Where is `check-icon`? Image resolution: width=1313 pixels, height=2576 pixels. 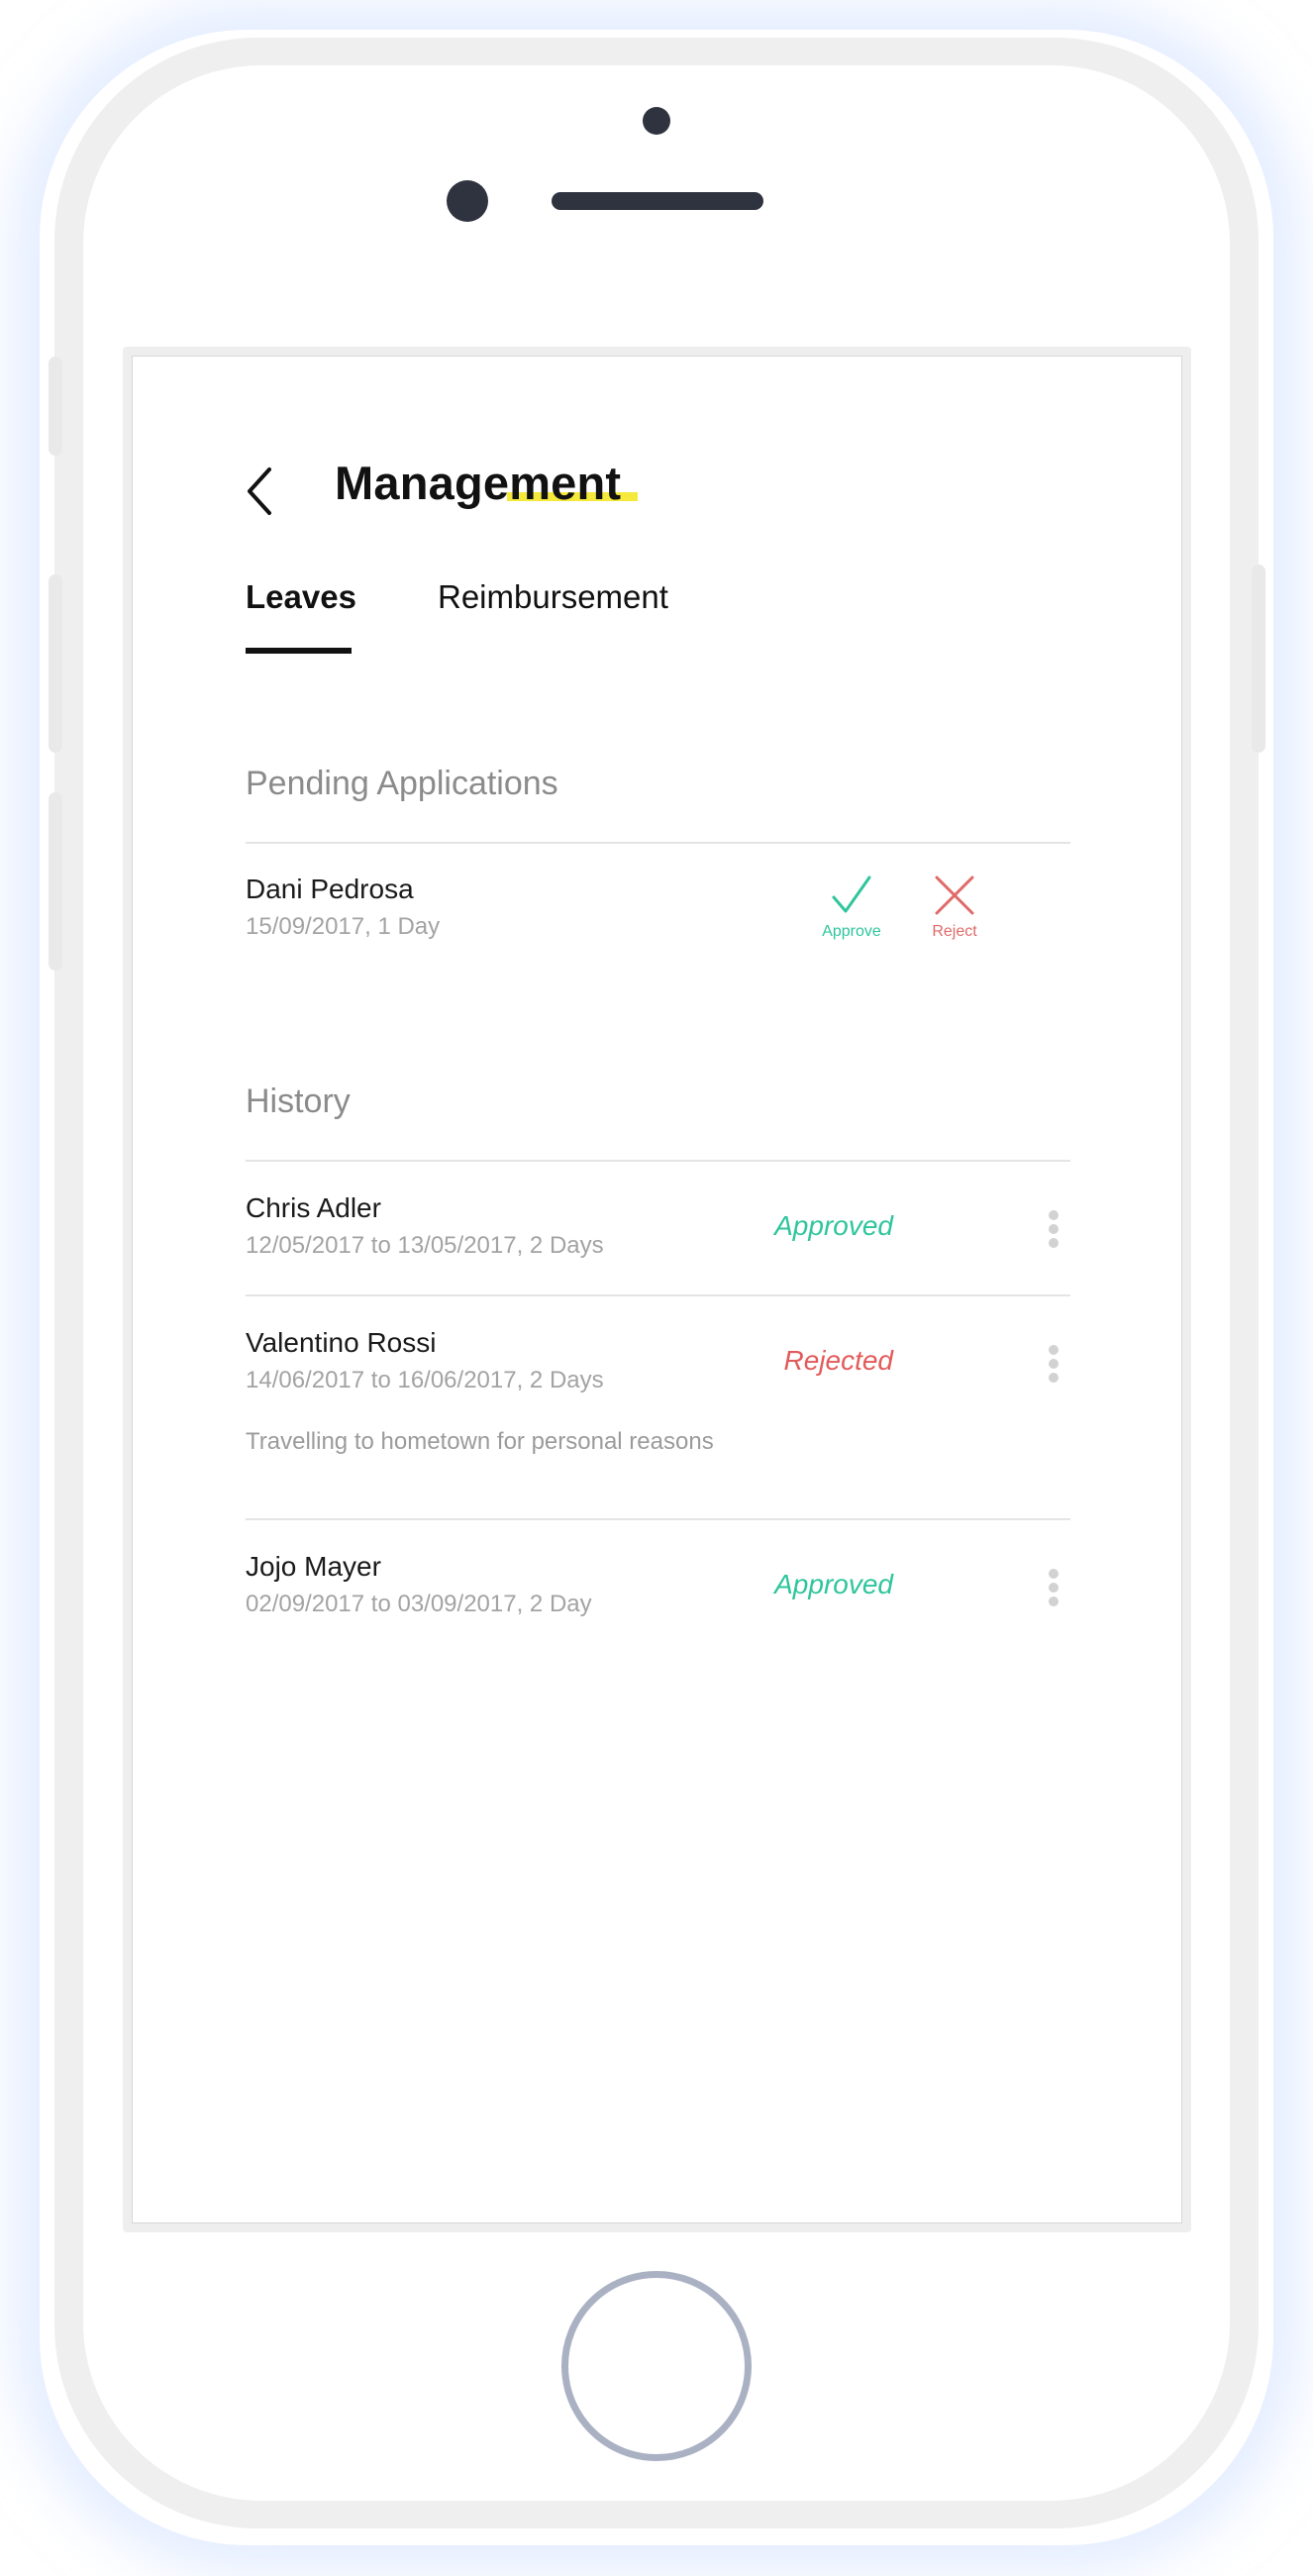 check-icon is located at coordinates (851, 894).